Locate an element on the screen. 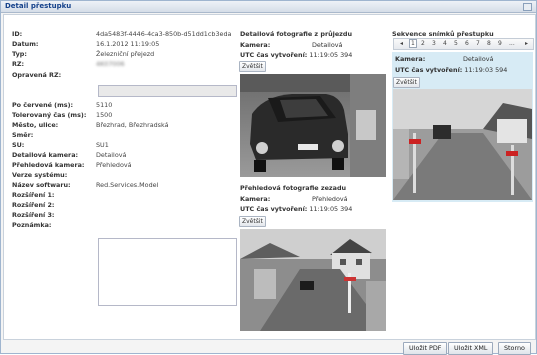 The height and width of the screenshot is (355, 537). pager-page-4: 4 is located at coordinates (445, 43).